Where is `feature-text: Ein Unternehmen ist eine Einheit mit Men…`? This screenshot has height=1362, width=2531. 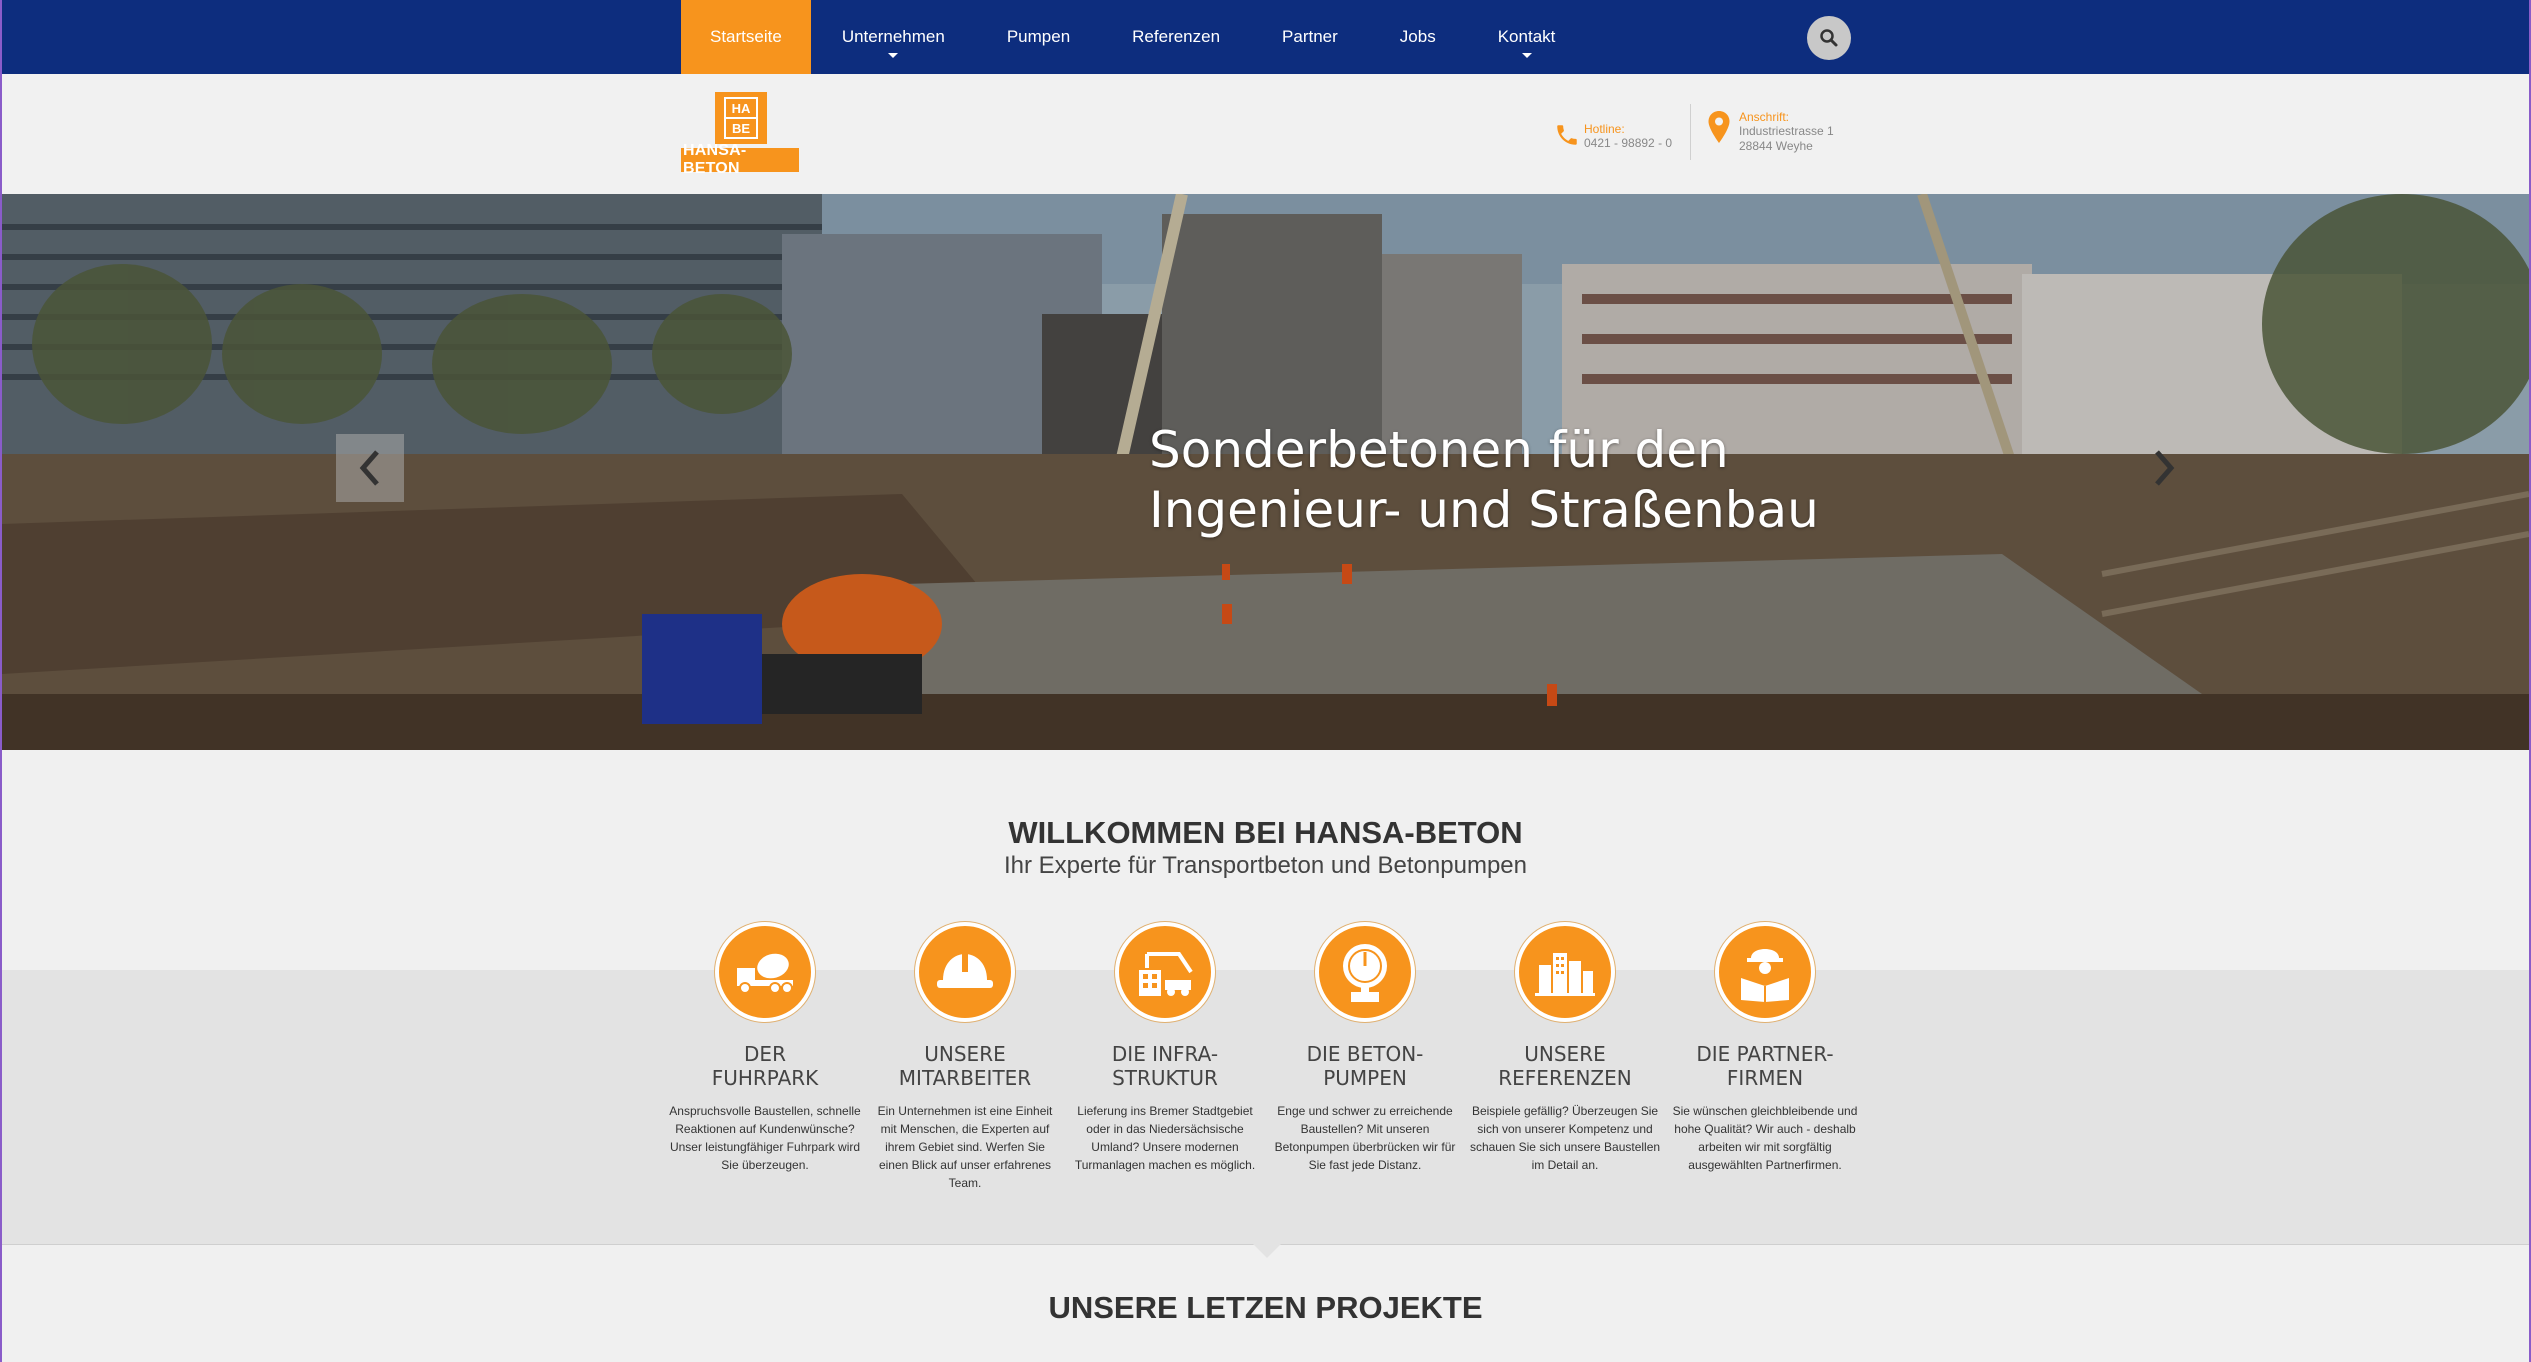
feature-text: Ein Unternehmen ist eine Einheit mit Men… is located at coordinates (965, 1147).